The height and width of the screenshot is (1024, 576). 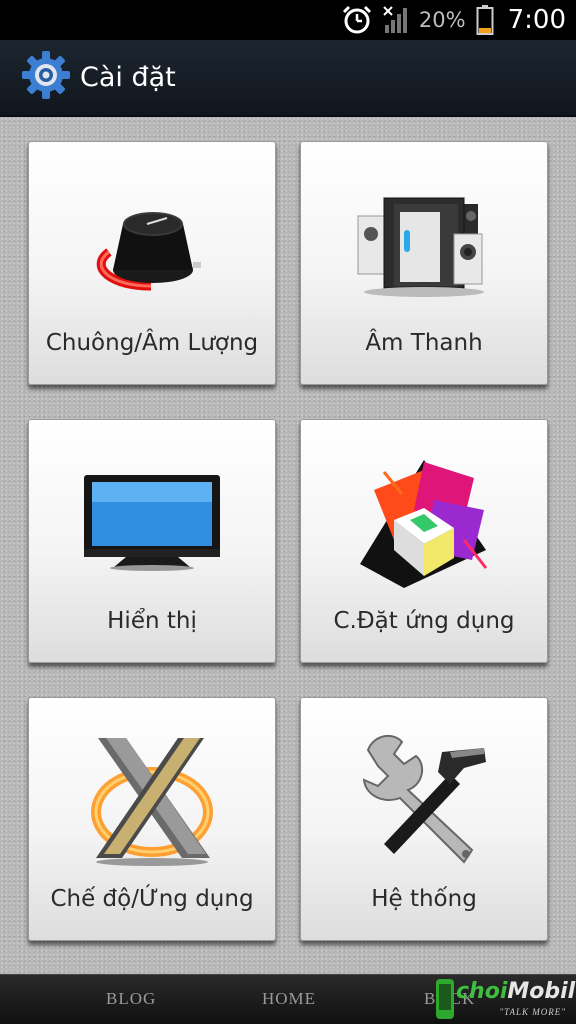 I want to click on tile-mode-apps: Chế độ/Ứng dụng, so click(x=152, y=819).